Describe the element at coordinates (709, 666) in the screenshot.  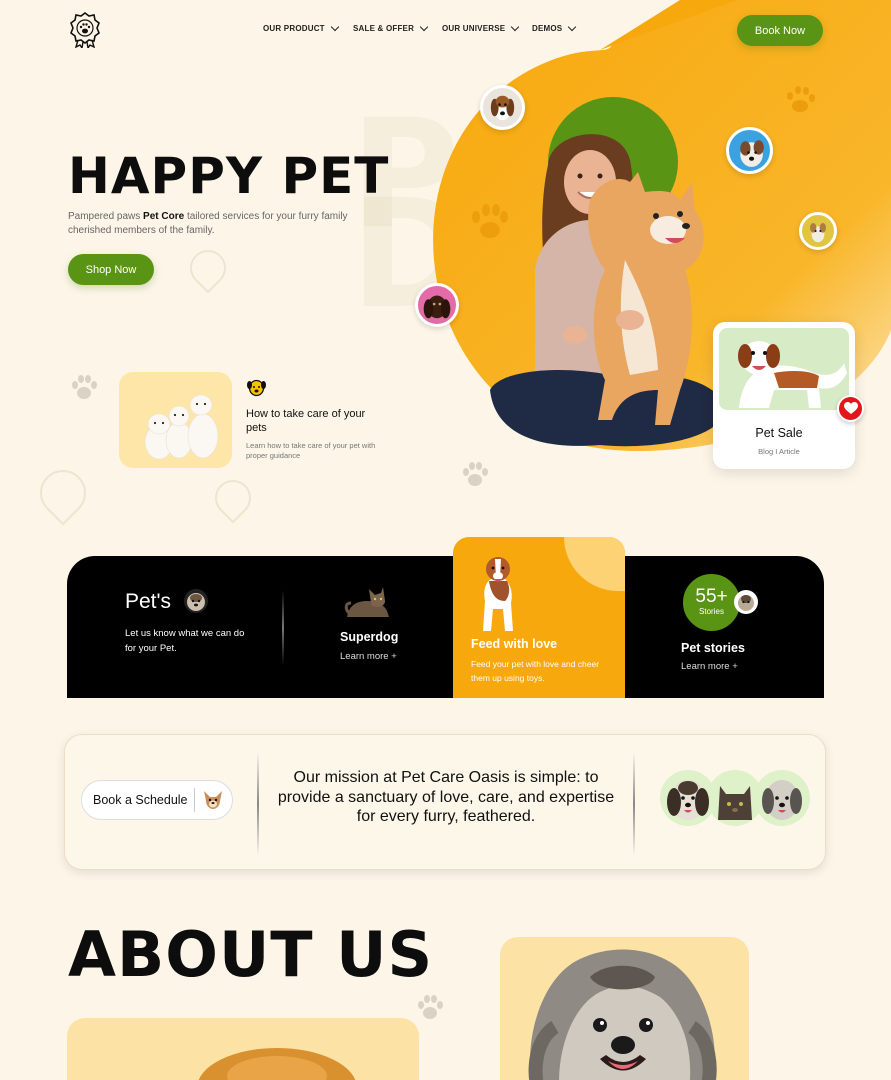
I see `band-stories-link: Learn more +` at that location.